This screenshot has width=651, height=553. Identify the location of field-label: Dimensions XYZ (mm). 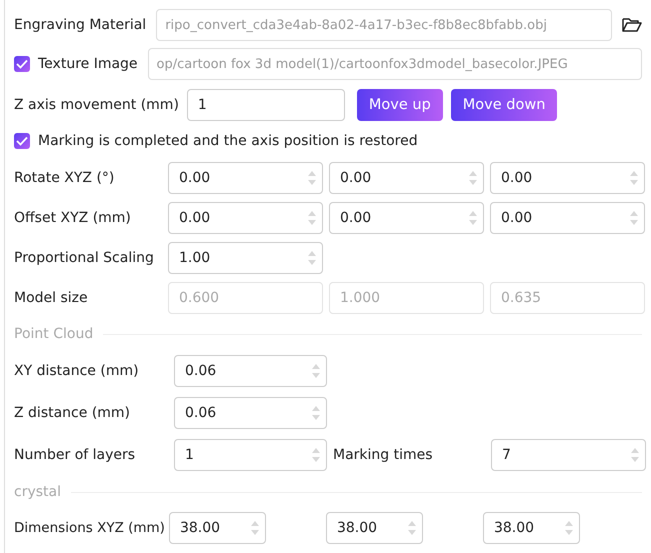
(89, 528).